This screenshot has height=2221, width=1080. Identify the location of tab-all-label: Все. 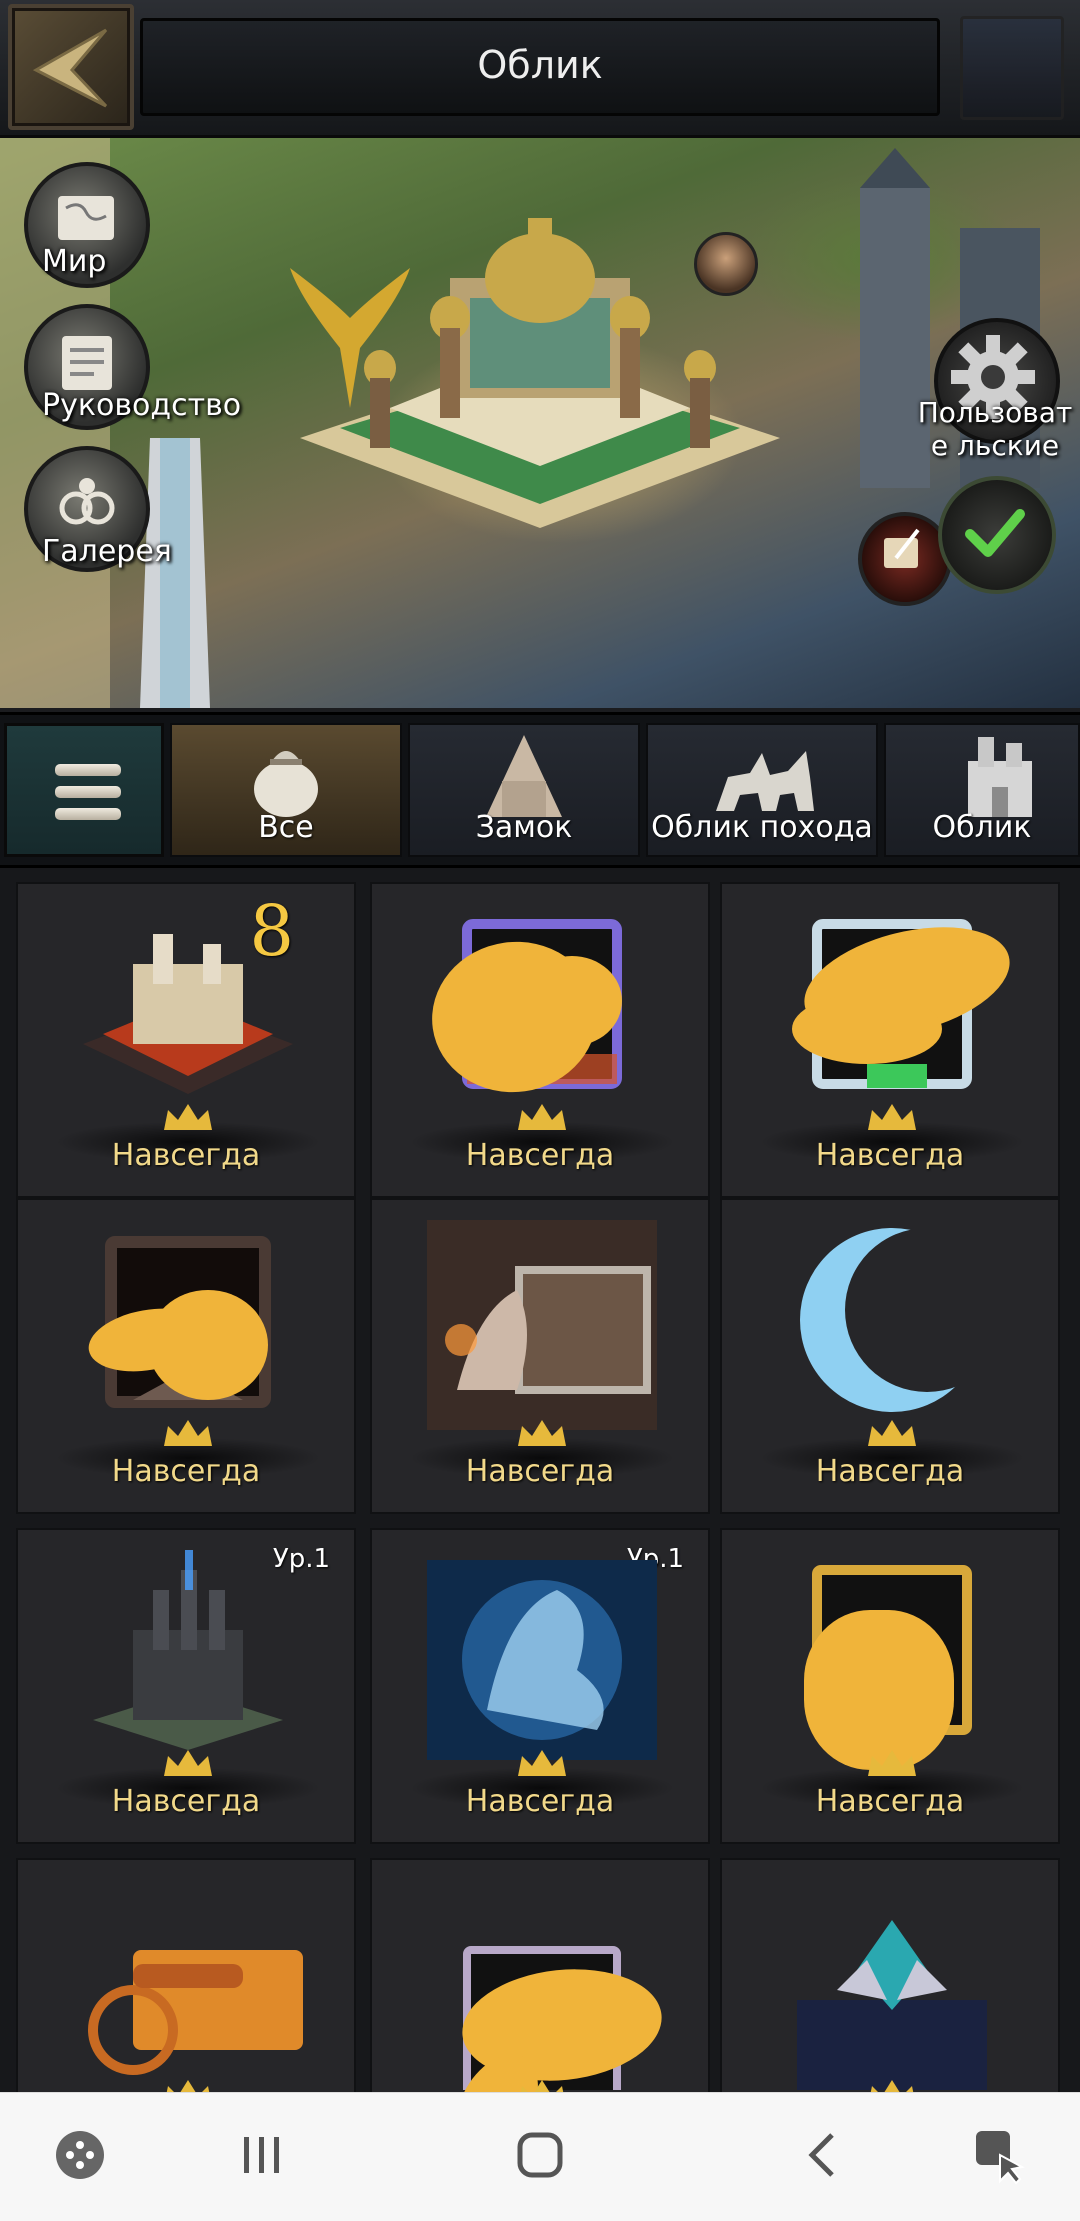
(286, 827).